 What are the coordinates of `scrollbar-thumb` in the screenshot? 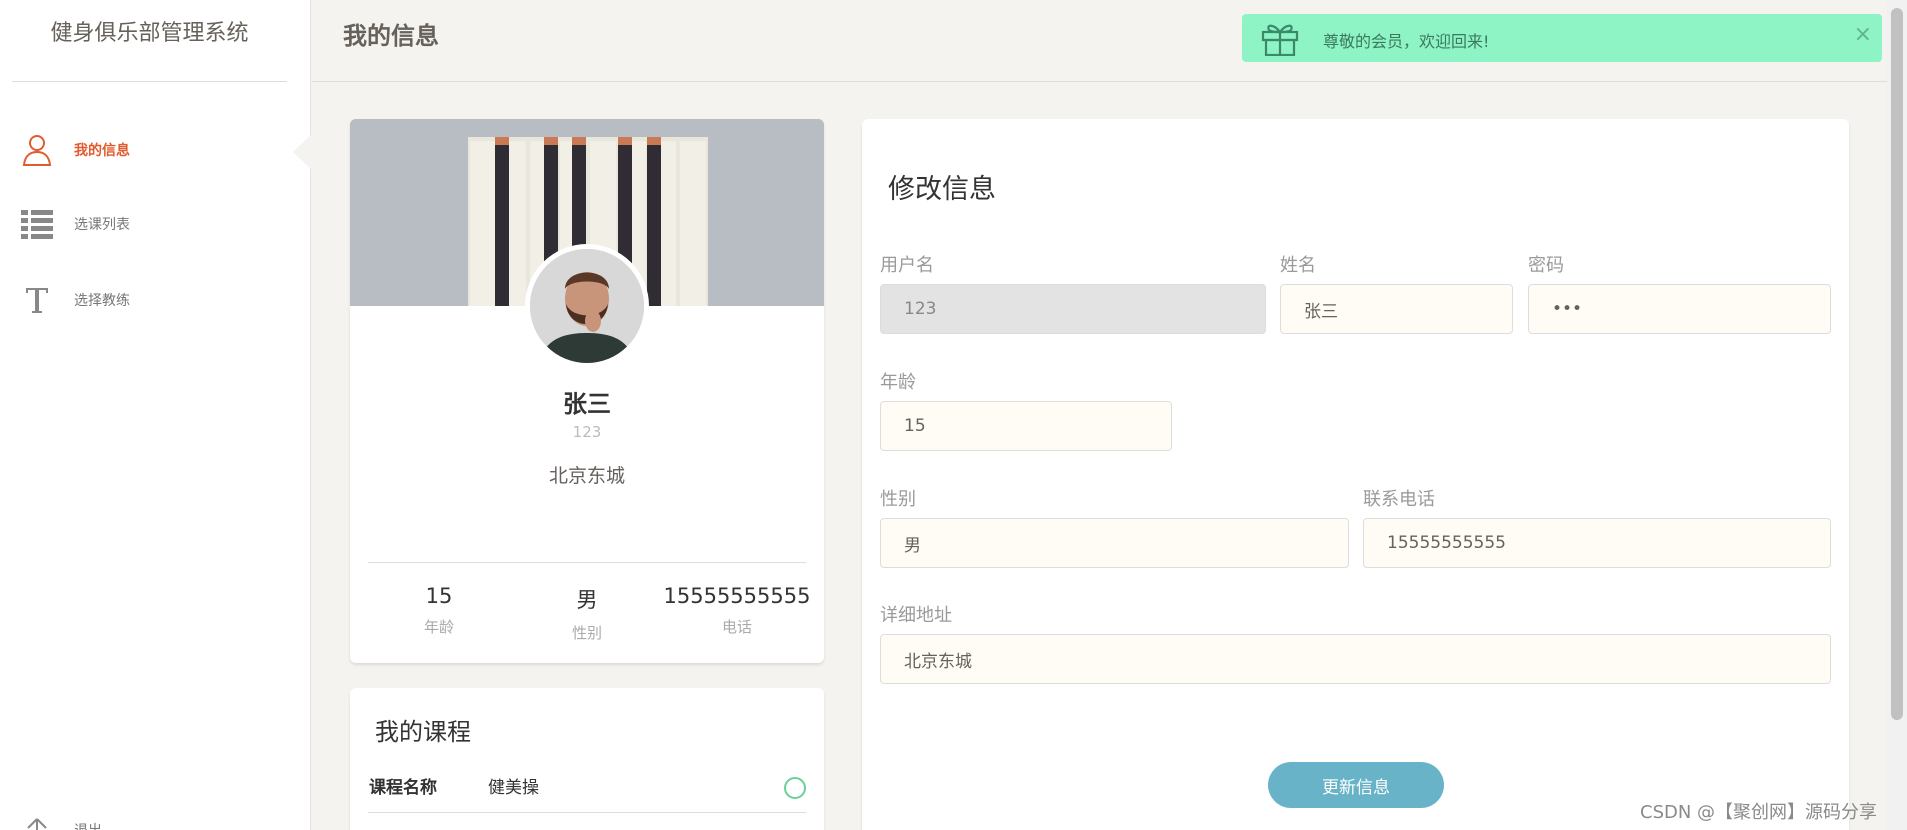 It's located at (1897, 364).